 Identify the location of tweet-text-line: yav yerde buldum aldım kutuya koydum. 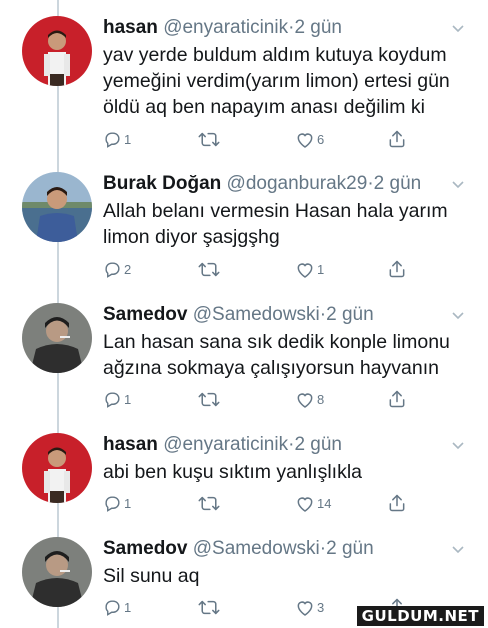
(275, 55).